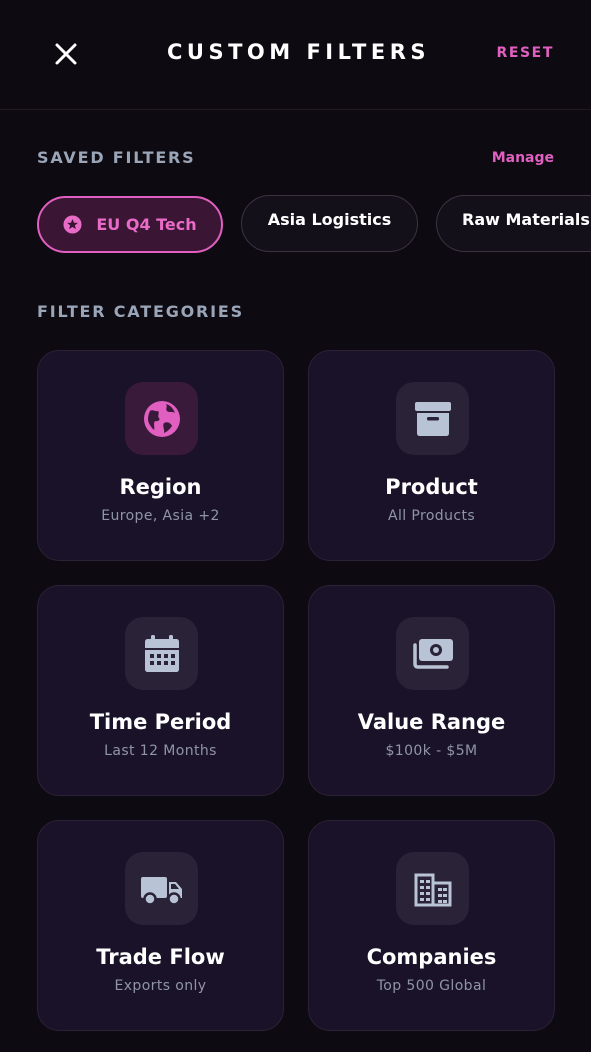 Image resolution: width=591 pixels, height=1052 pixels. I want to click on archive-box-icon, so click(432, 418).